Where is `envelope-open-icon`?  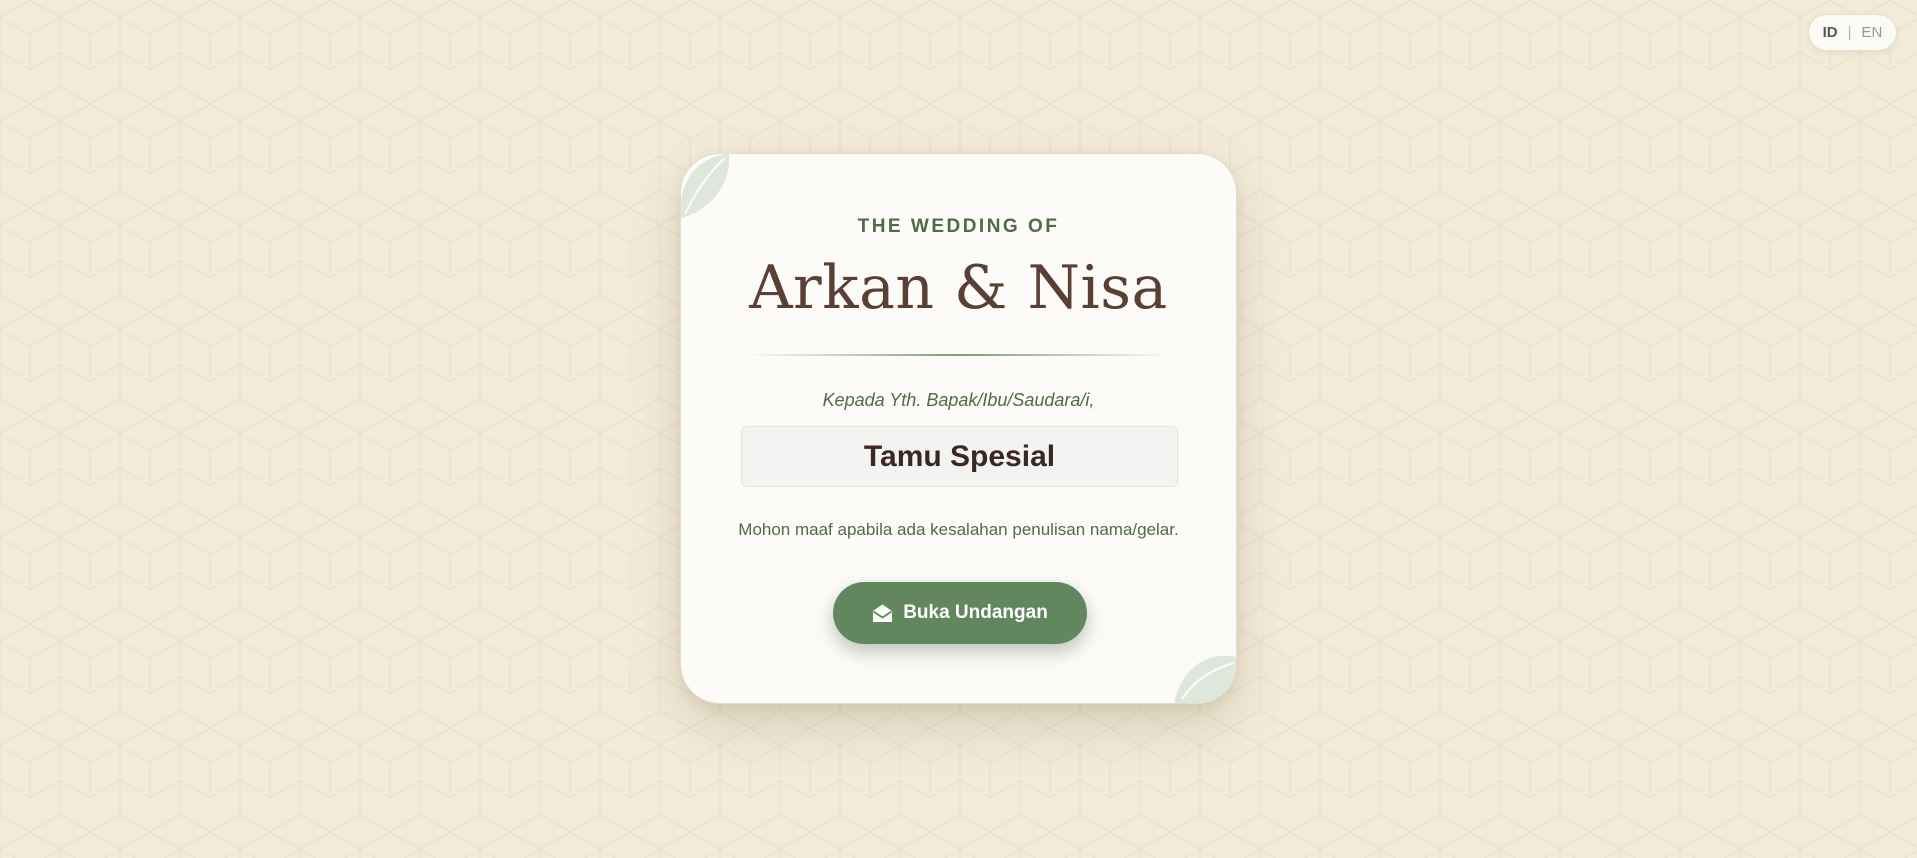 envelope-open-icon is located at coordinates (883, 613).